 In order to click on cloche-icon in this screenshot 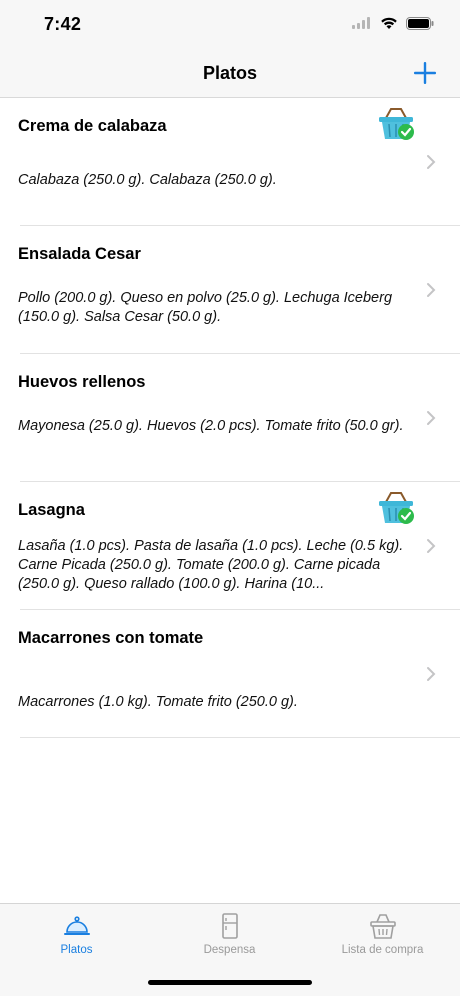, I will do `click(76, 925)`.